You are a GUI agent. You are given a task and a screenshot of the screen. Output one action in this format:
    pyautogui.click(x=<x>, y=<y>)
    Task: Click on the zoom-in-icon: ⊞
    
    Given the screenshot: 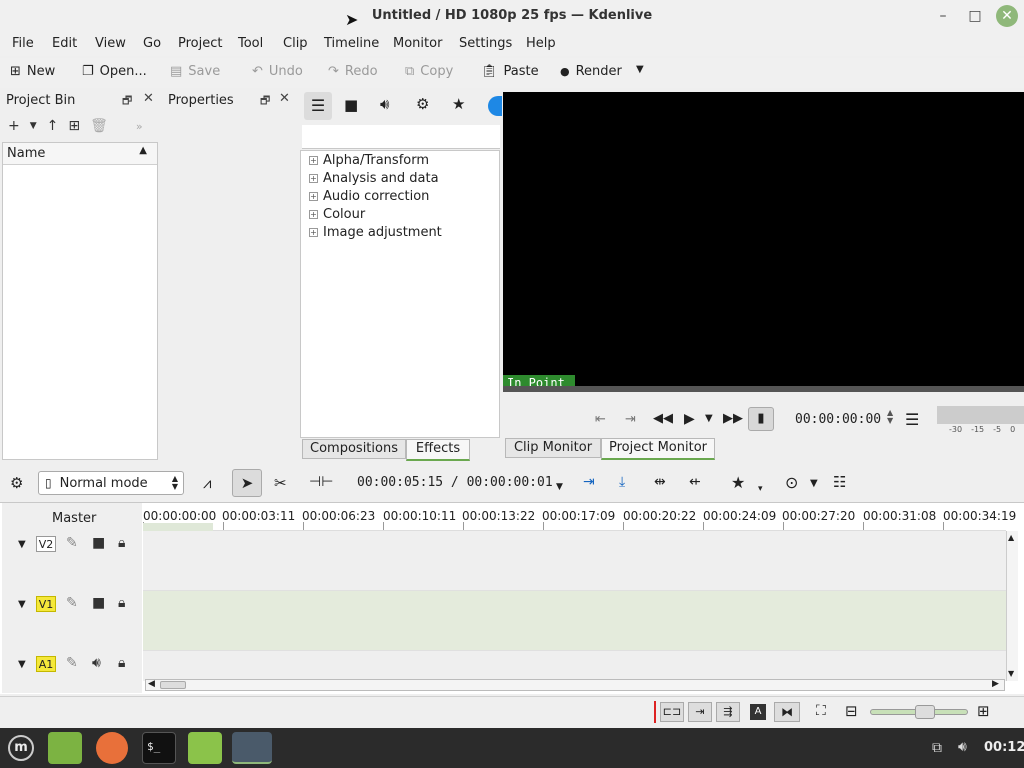 What is the action you would take?
    pyautogui.click(x=983, y=711)
    